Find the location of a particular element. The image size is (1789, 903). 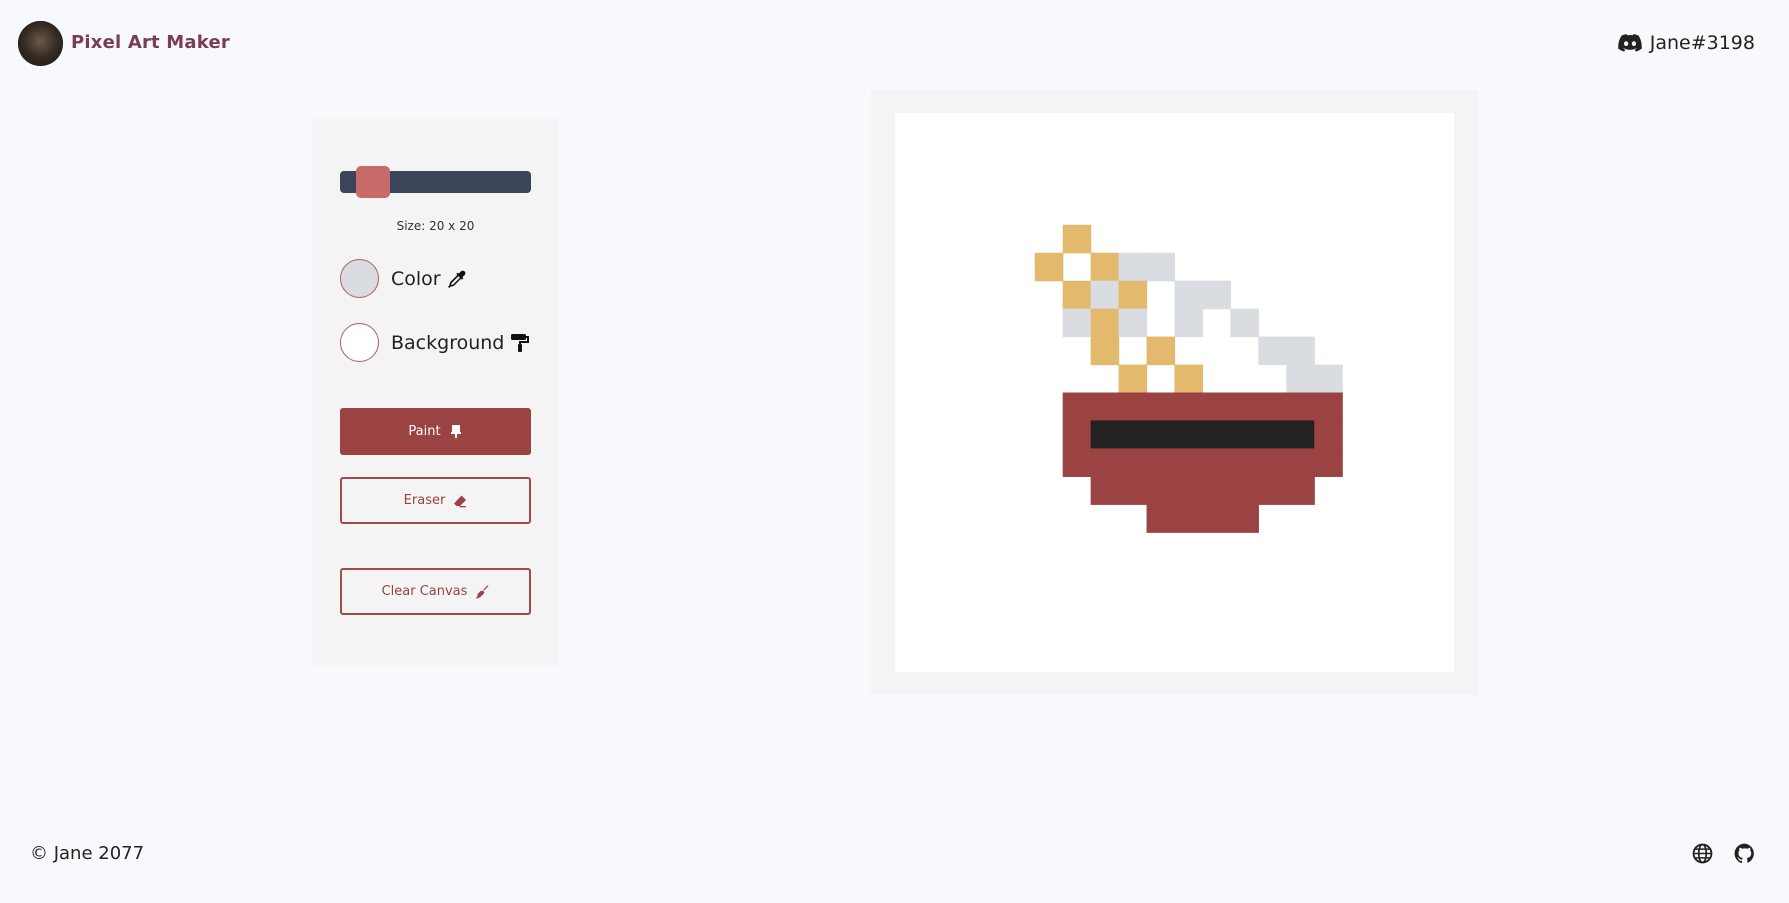

paint-button: Paint is located at coordinates (435, 431).